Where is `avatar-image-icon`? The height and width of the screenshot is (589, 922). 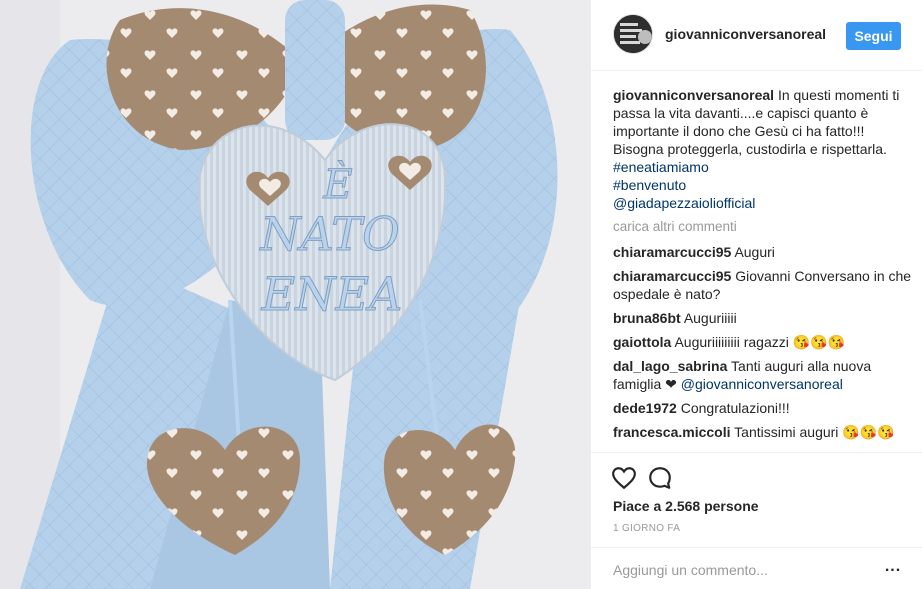
avatar-image-icon is located at coordinates (633, 34).